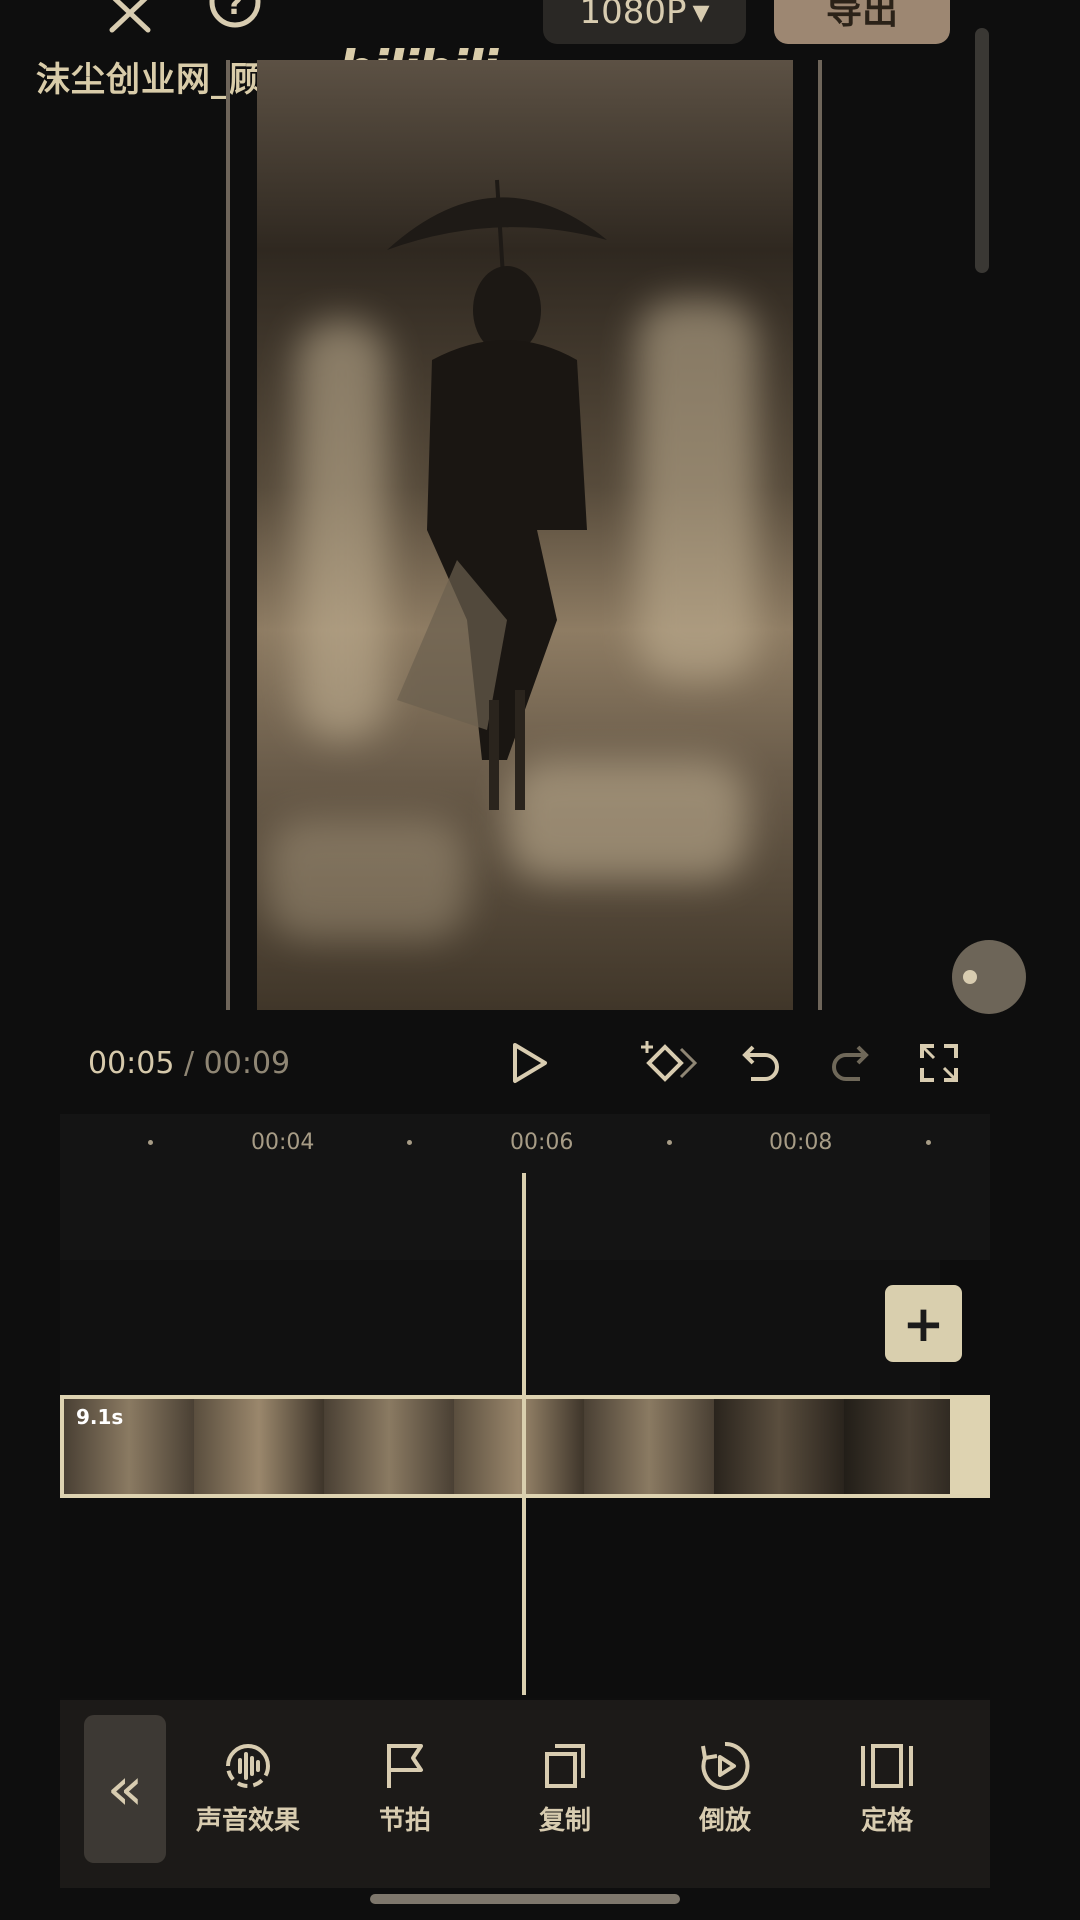 Image resolution: width=1080 pixels, height=1920 pixels. Describe the element at coordinates (283, 1142) in the screenshot. I see `ruler-tick: 00:04` at that location.